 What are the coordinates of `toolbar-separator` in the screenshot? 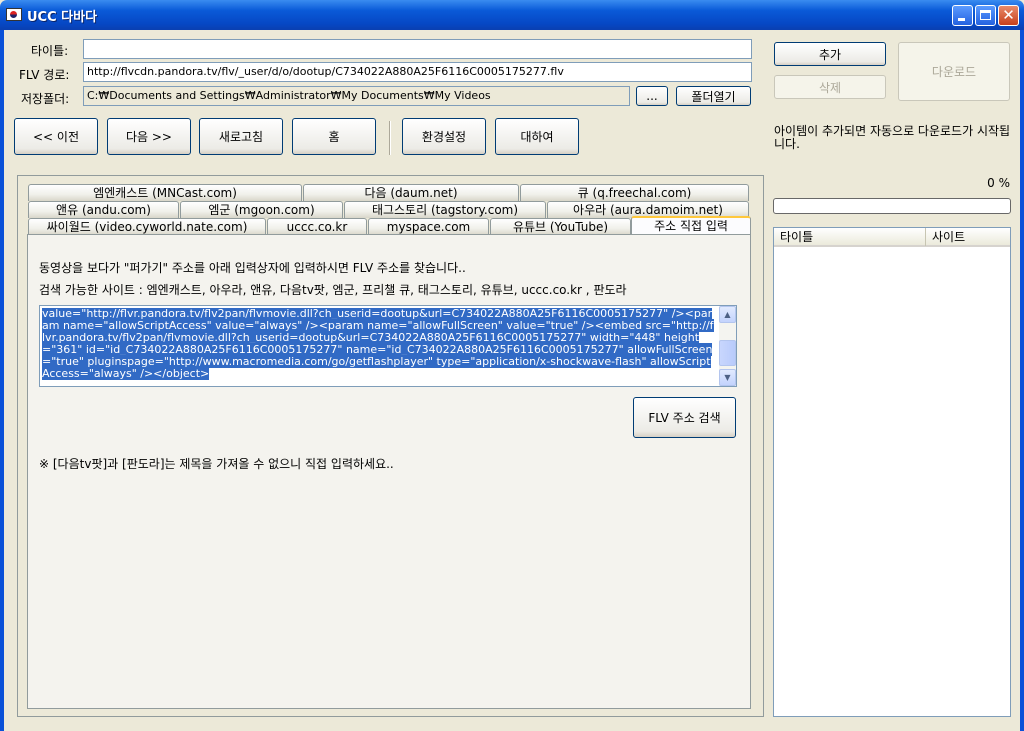 It's located at (390, 138).